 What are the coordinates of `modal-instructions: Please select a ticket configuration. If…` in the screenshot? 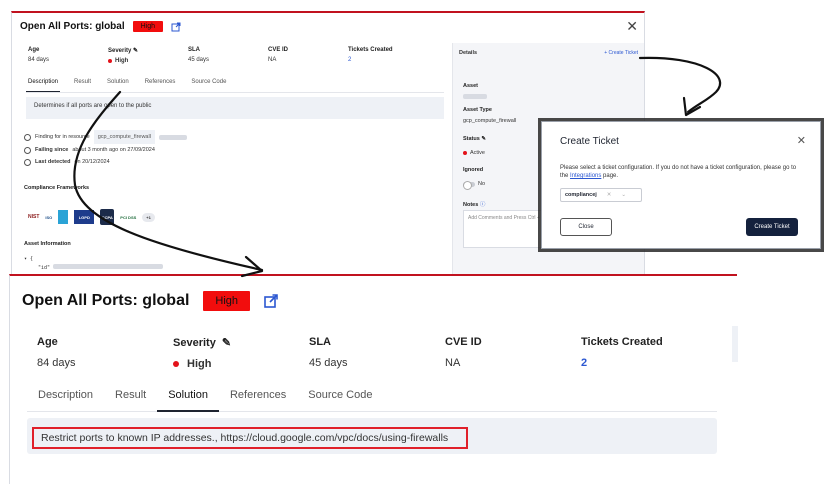 It's located at (678, 172).